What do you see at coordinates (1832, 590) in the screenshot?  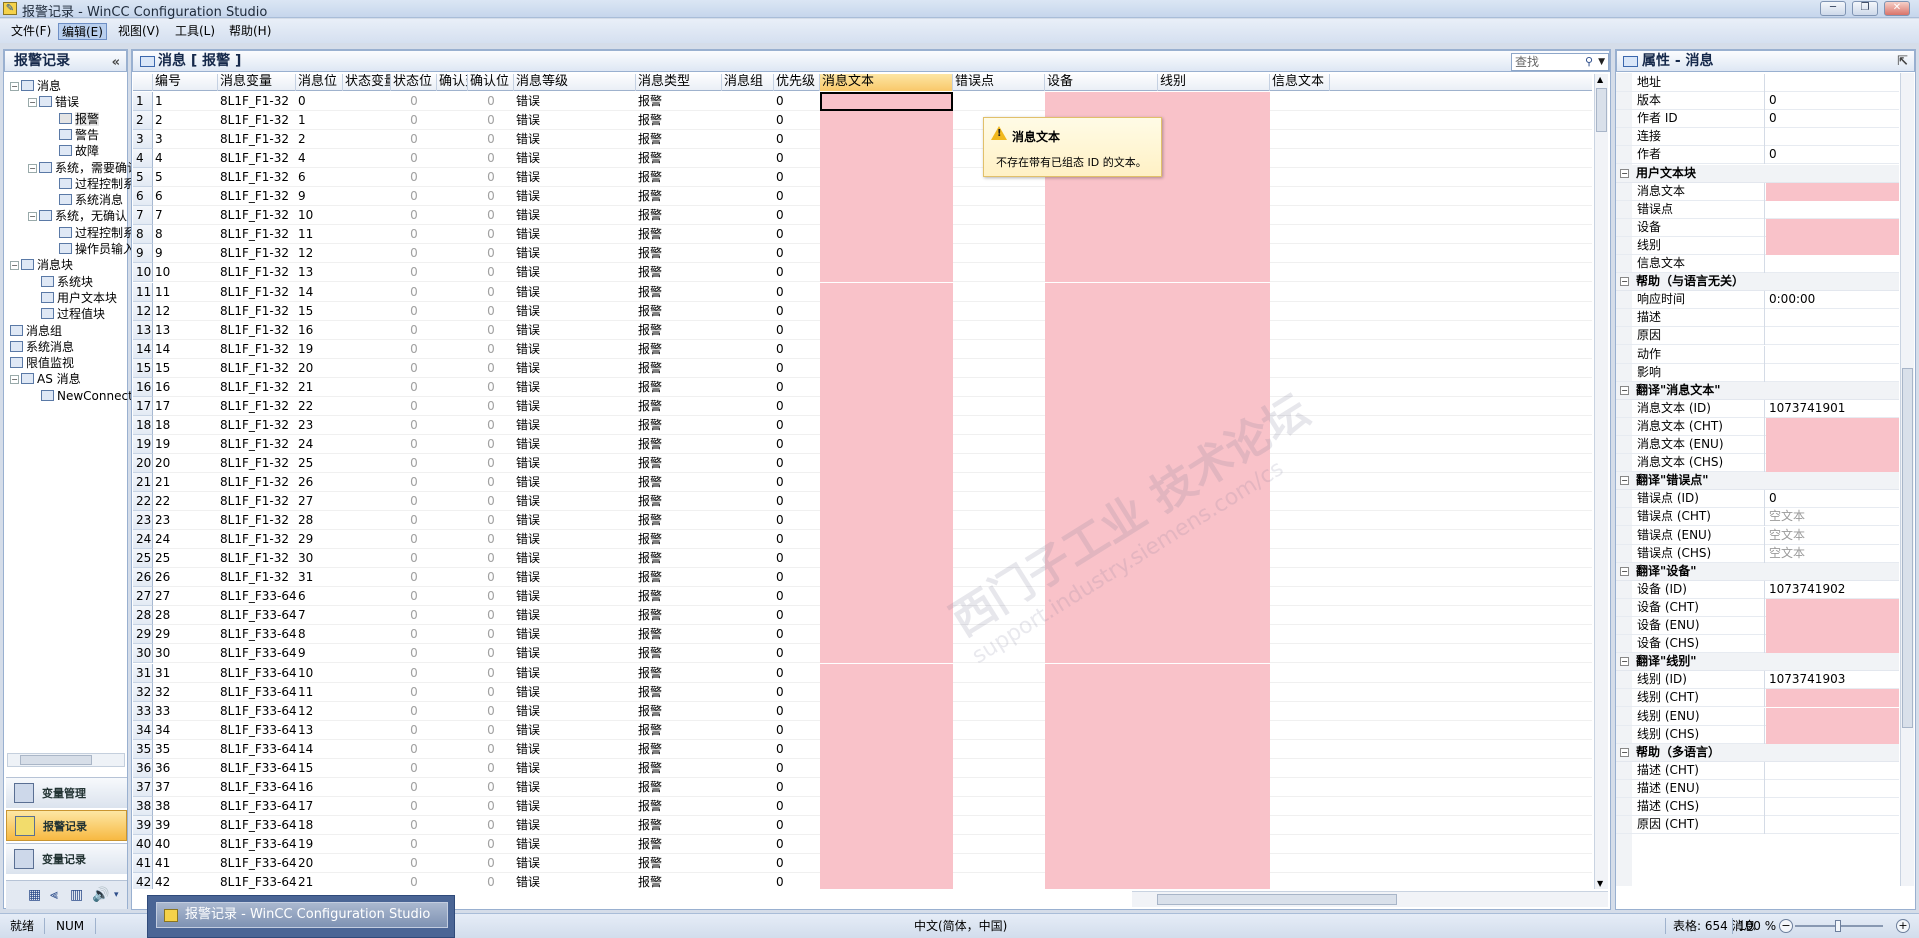 I see `property-value: 1073741902` at bounding box center [1832, 590].